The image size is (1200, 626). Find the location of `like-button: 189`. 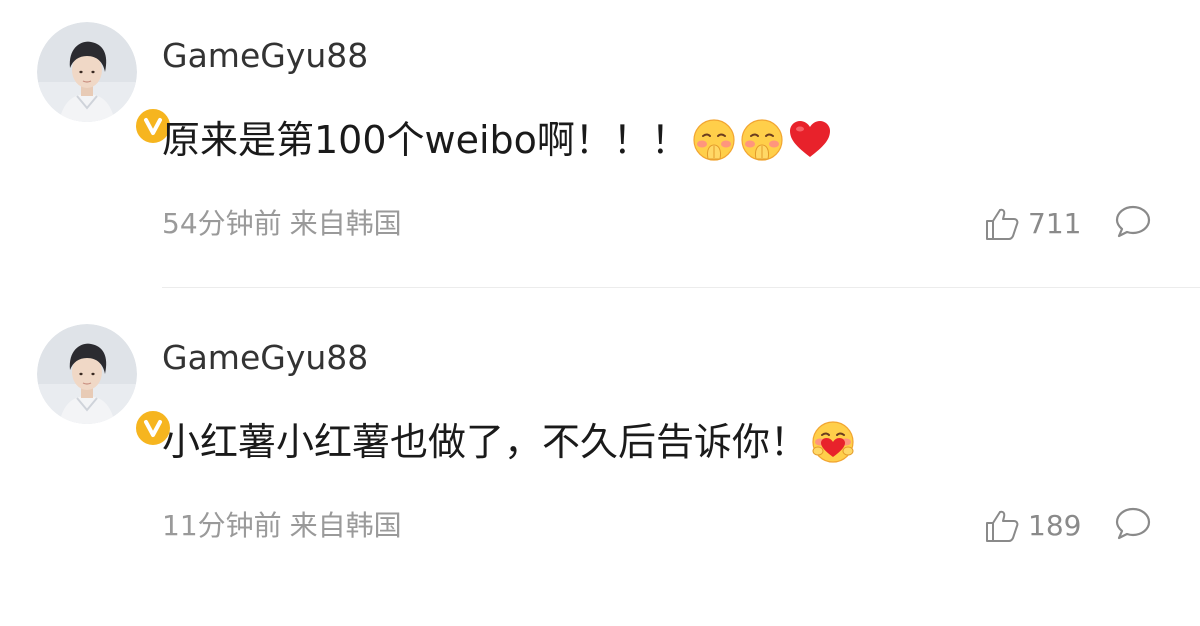

like-button: 189 is located at coordinates (1032, 526).